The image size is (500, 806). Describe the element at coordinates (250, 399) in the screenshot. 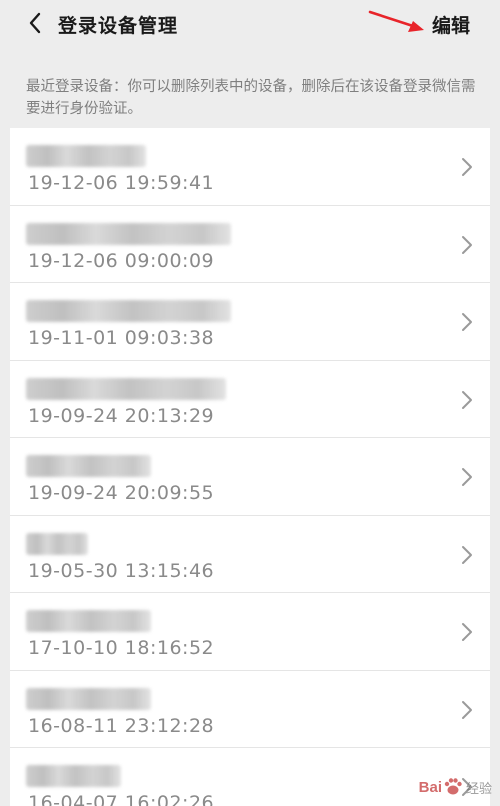

I see `device-row: 19-09-24 20:13:29` at that location.